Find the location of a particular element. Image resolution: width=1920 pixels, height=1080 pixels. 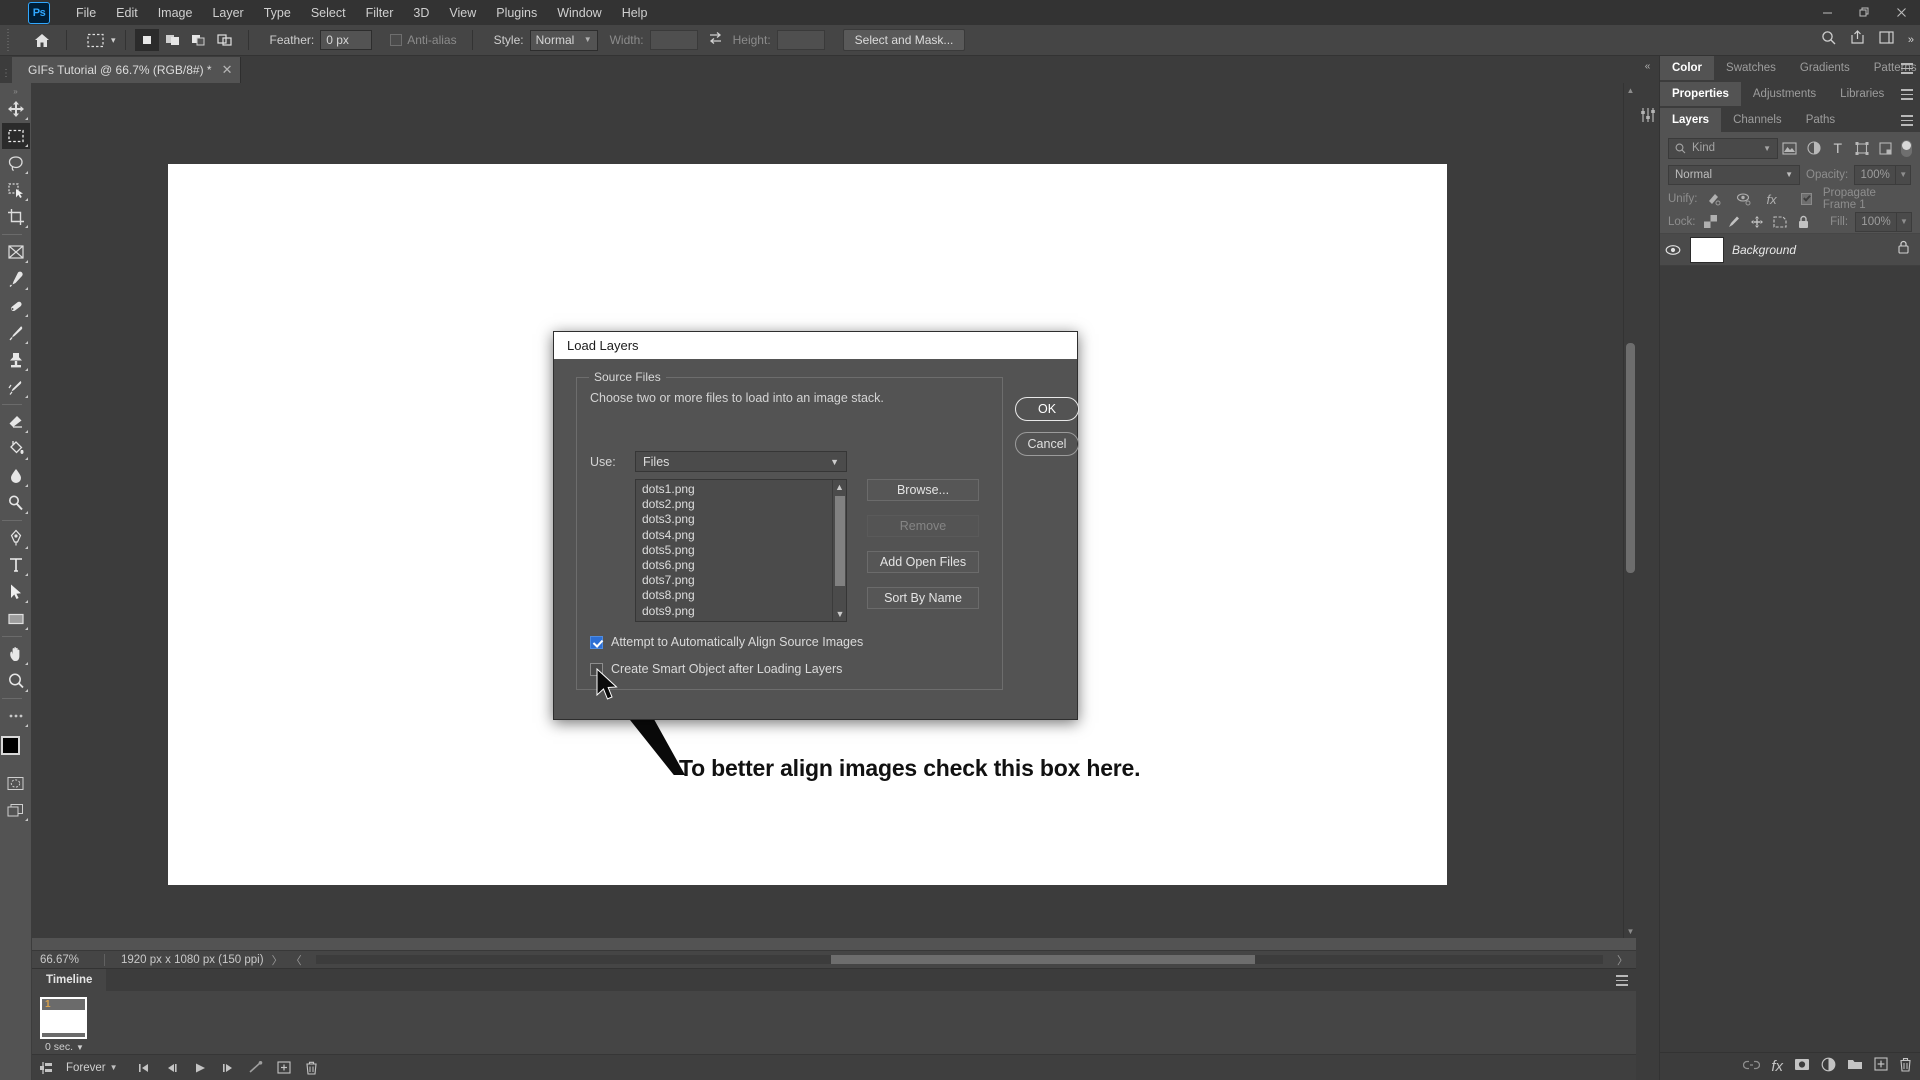

menu-select: Select is located at coordinates (328, 13).